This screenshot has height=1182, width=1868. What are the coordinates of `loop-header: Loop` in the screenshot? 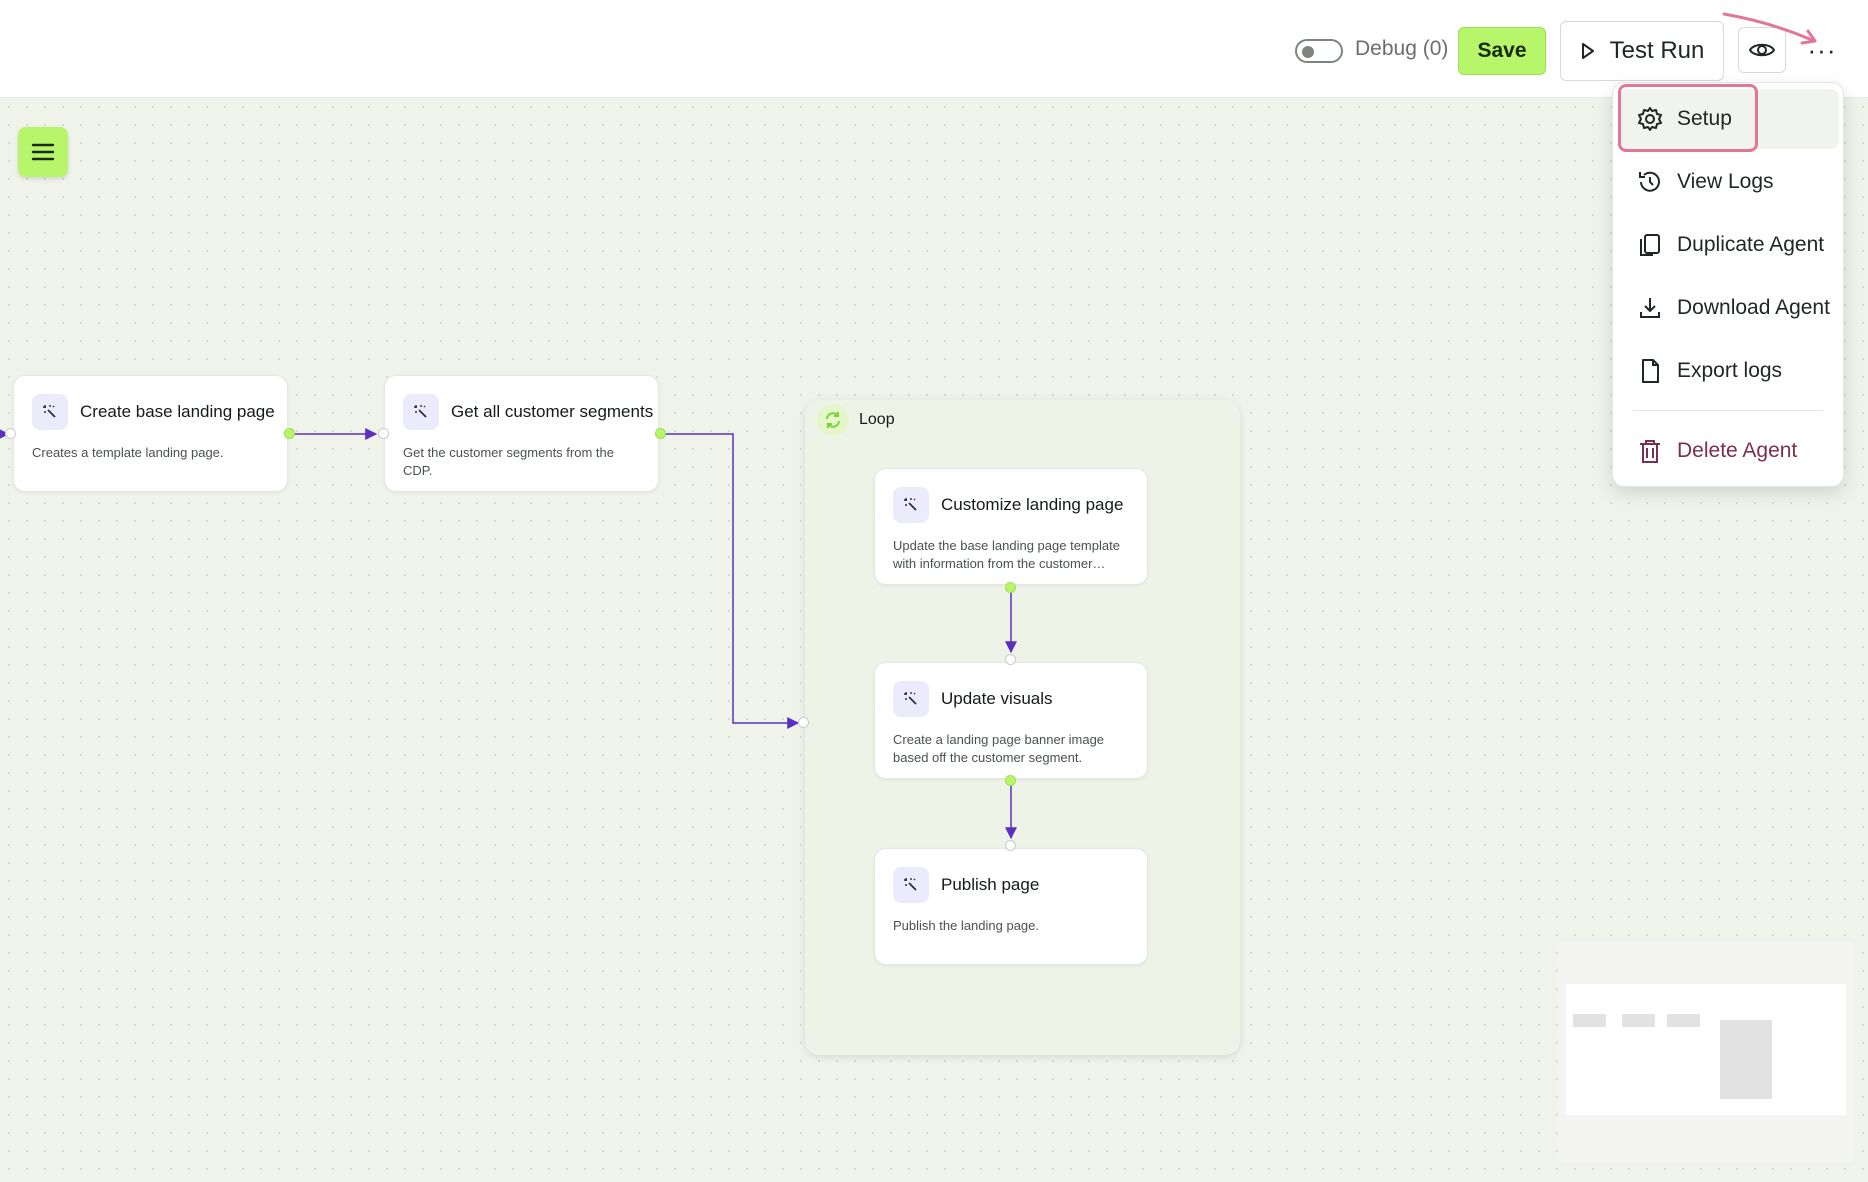 It's located at (856, 420).